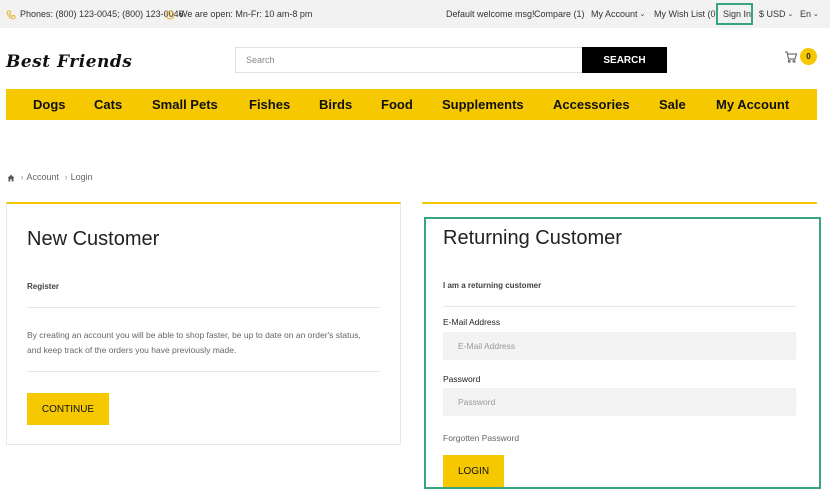  I want to click on my-account-dropdown: My Account ⌄, so click(618, 14).